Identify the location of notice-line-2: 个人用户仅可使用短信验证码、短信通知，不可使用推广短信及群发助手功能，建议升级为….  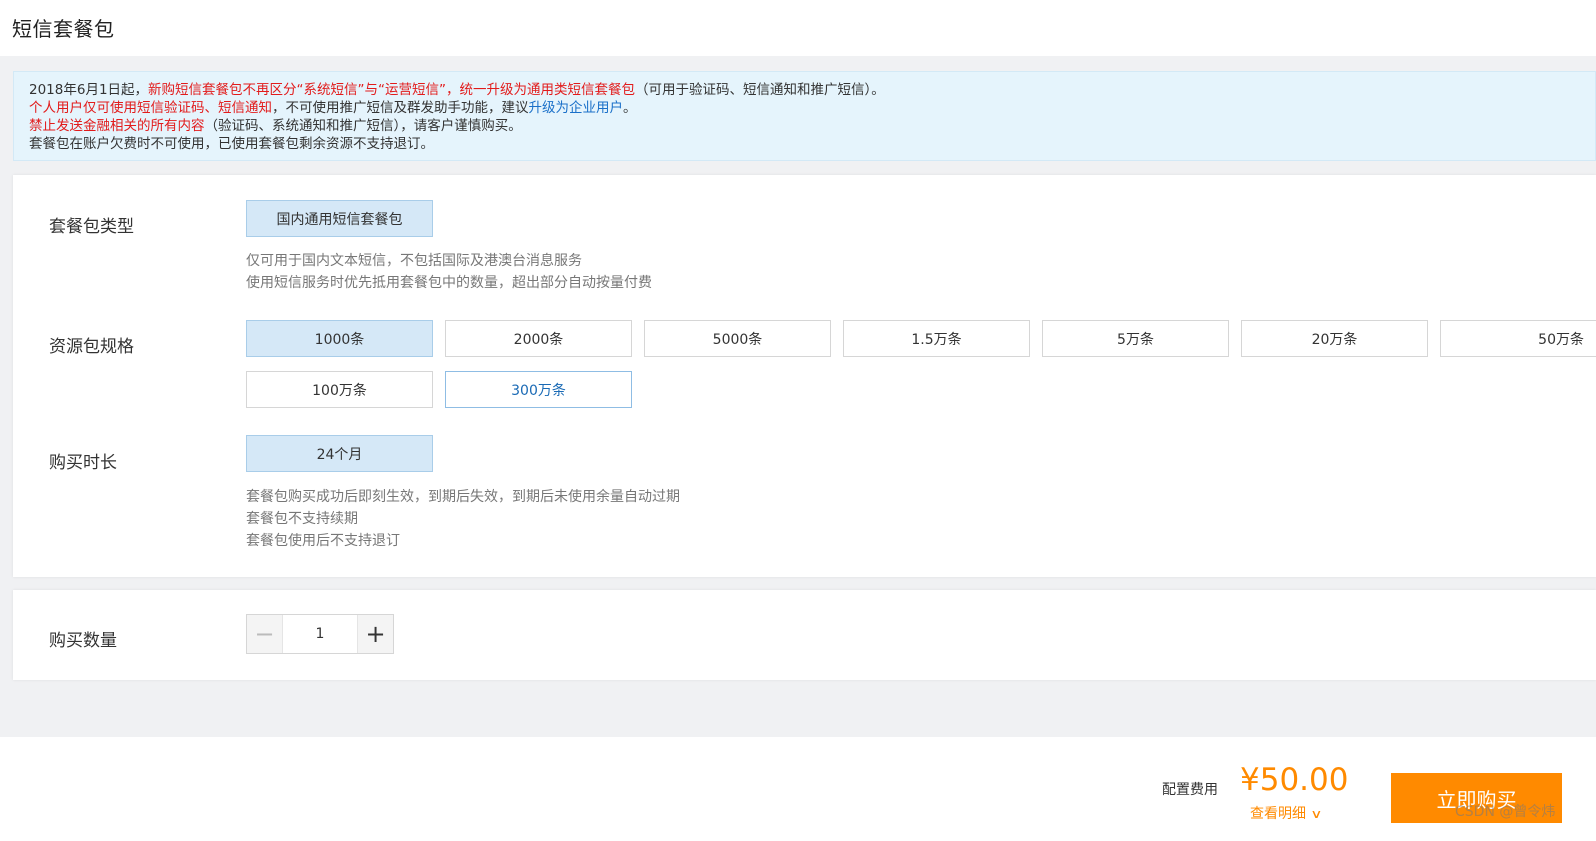
(812, 108).